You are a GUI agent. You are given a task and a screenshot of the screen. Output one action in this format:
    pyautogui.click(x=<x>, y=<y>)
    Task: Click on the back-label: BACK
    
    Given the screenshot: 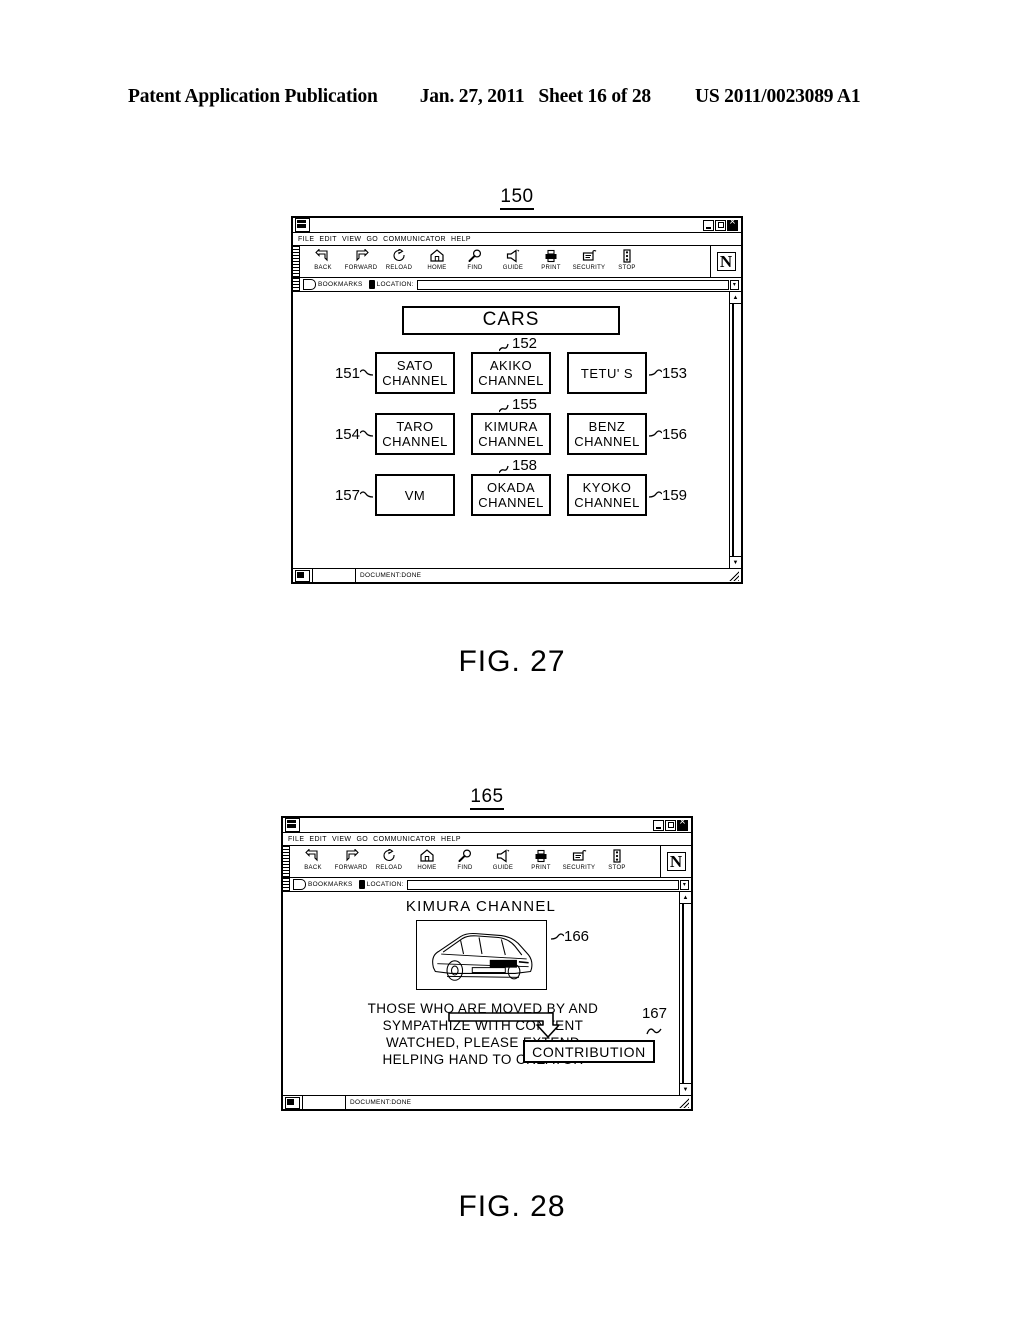 What is the action you would take?
    pyautogui.click(x=313, y=868)
    